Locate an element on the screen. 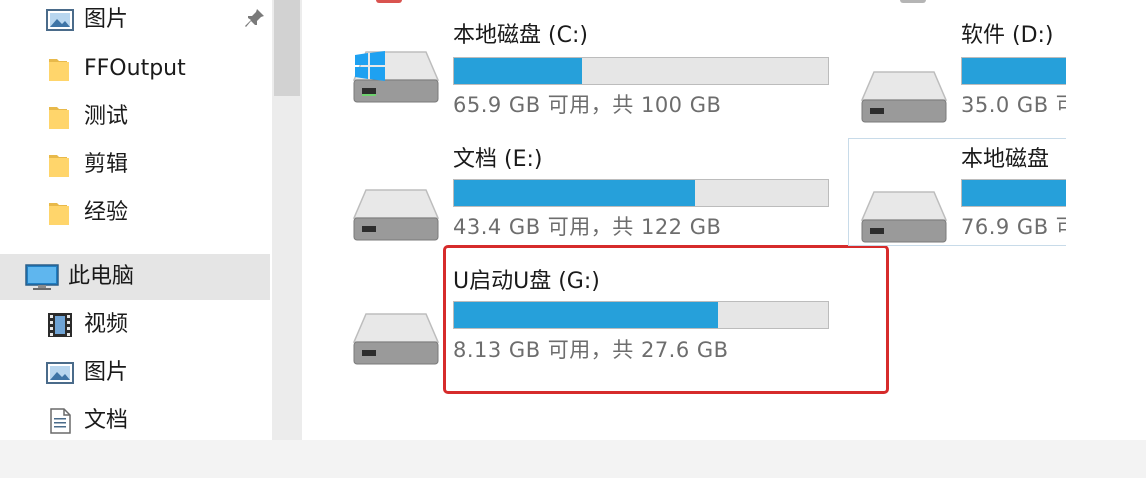 This screenshot has width=1146, height=478. drive-tile-c: 本地磁盘 (C:) 65.9 GB 可用，共 100 GB is located at coordinates (592, 70).